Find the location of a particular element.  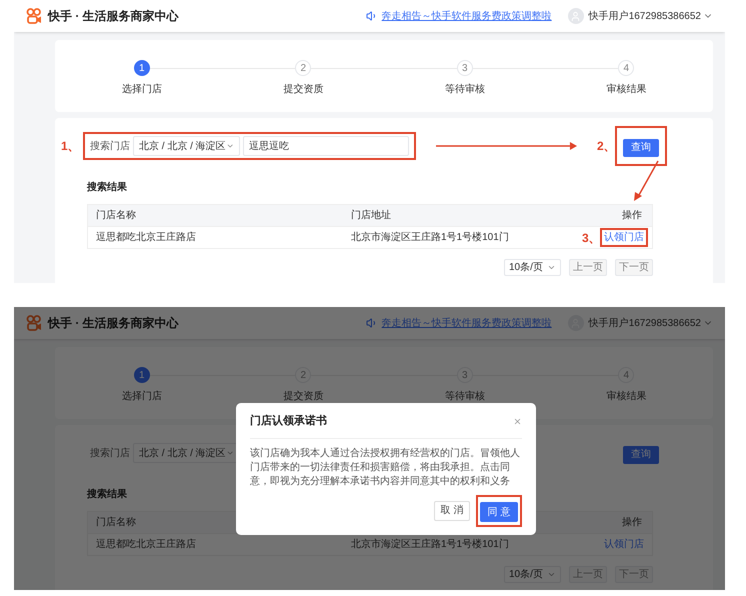

step-number: 4 is located at coordinates (626, 68).